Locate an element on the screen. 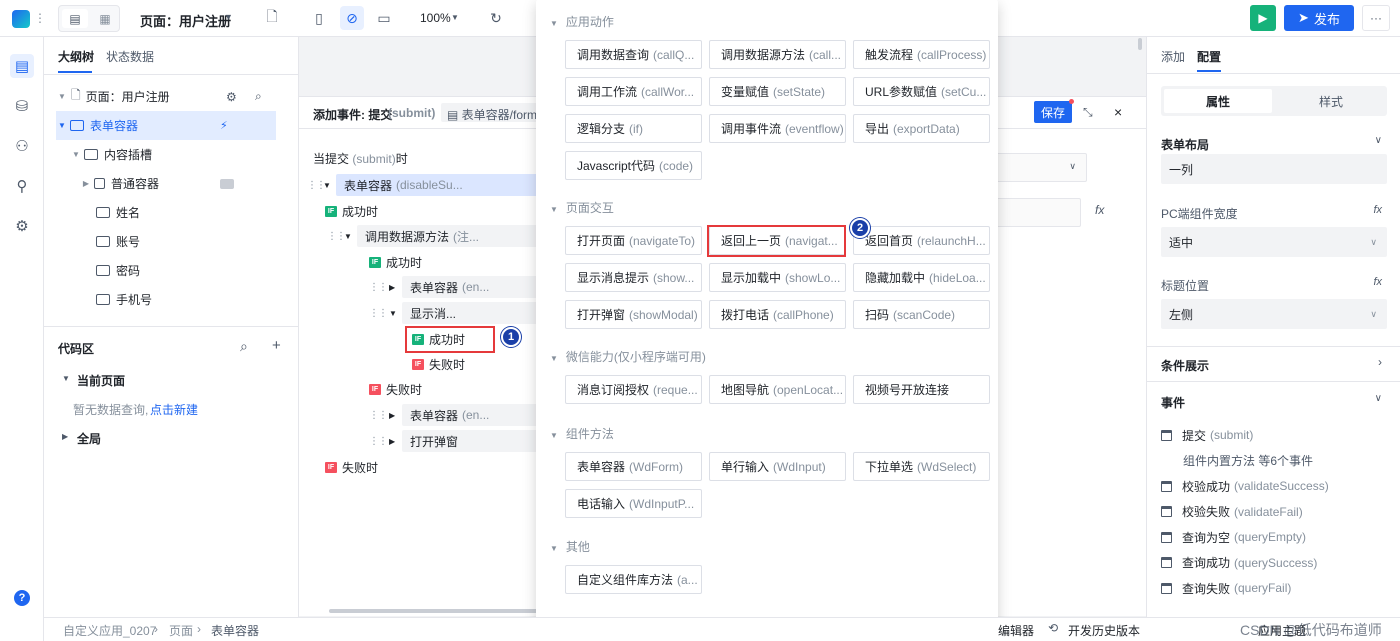 This screenshot has height=641, width=1400. grid-view-icon: ▦ is located at coordinates (105, 18).